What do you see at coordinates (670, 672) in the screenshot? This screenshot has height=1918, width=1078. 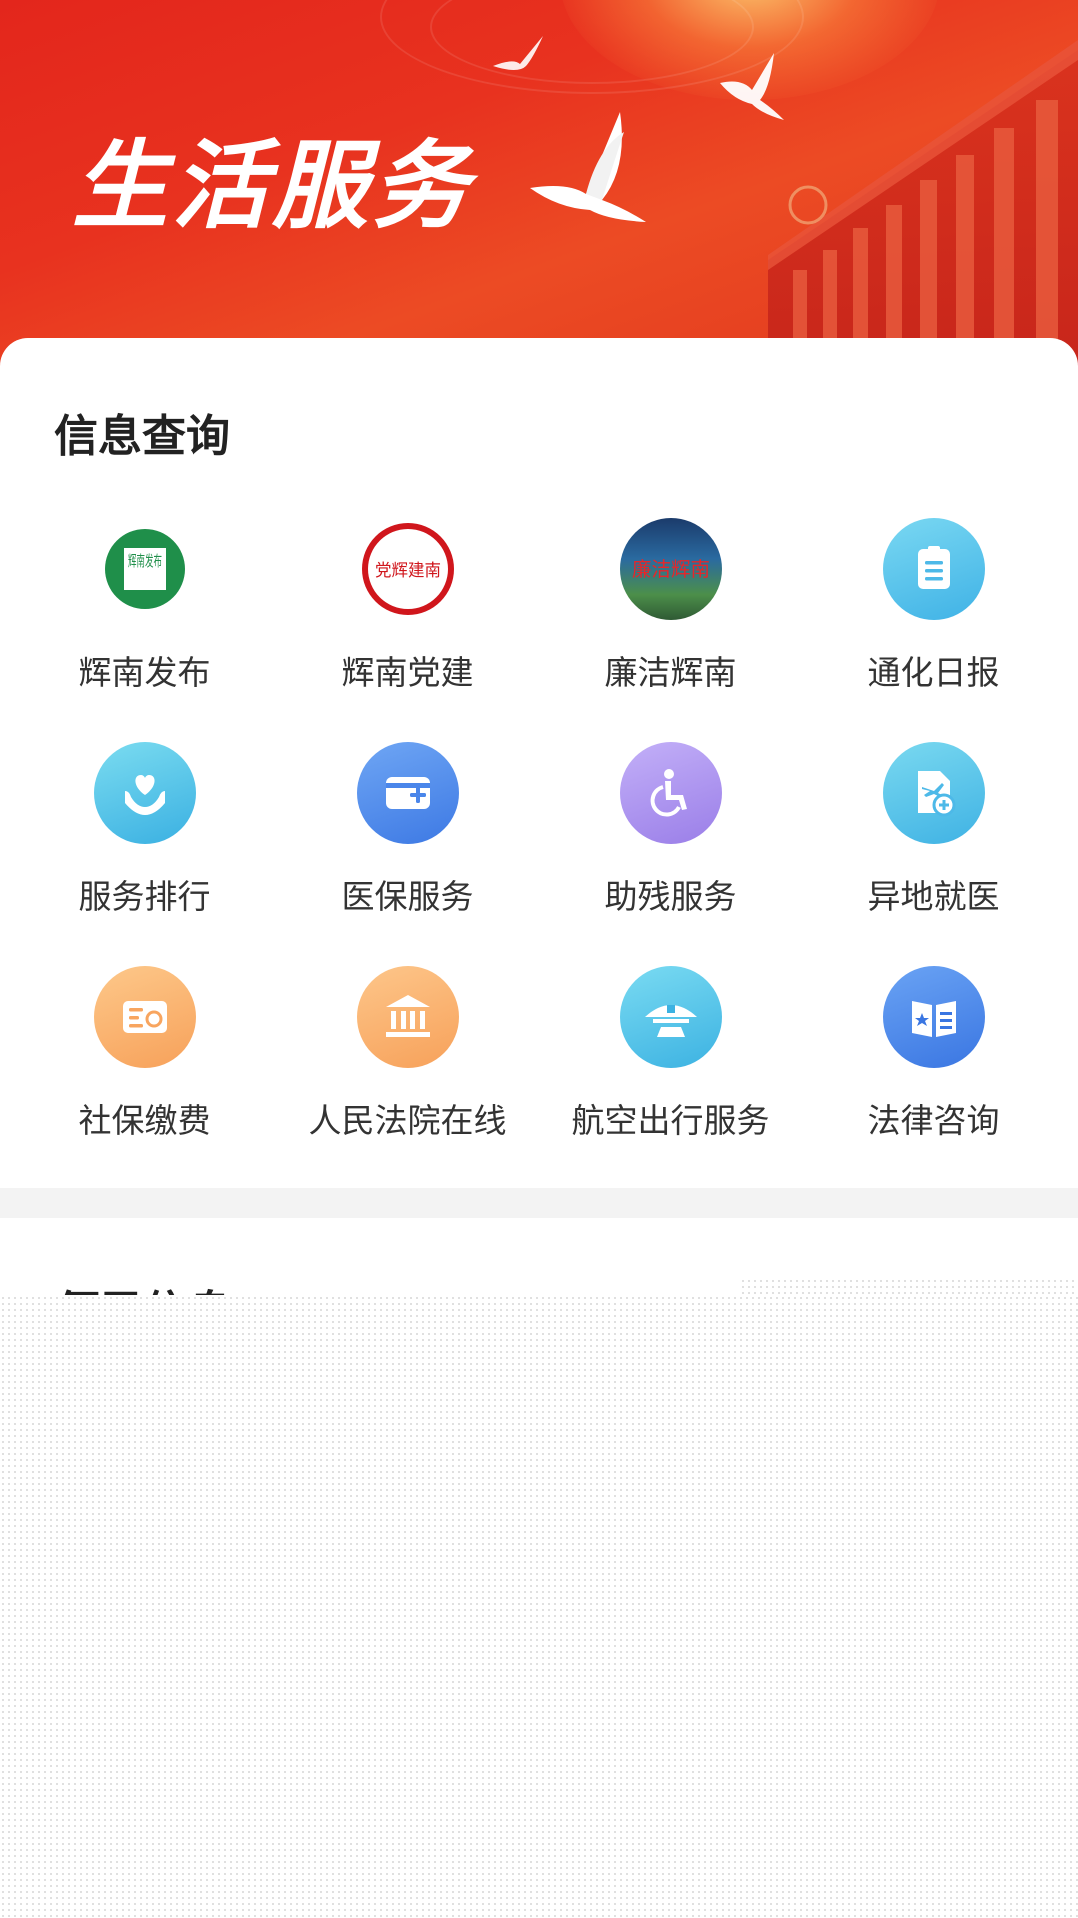 I see `service-label: 廉洁辉南` at bounding box center [670, 672].